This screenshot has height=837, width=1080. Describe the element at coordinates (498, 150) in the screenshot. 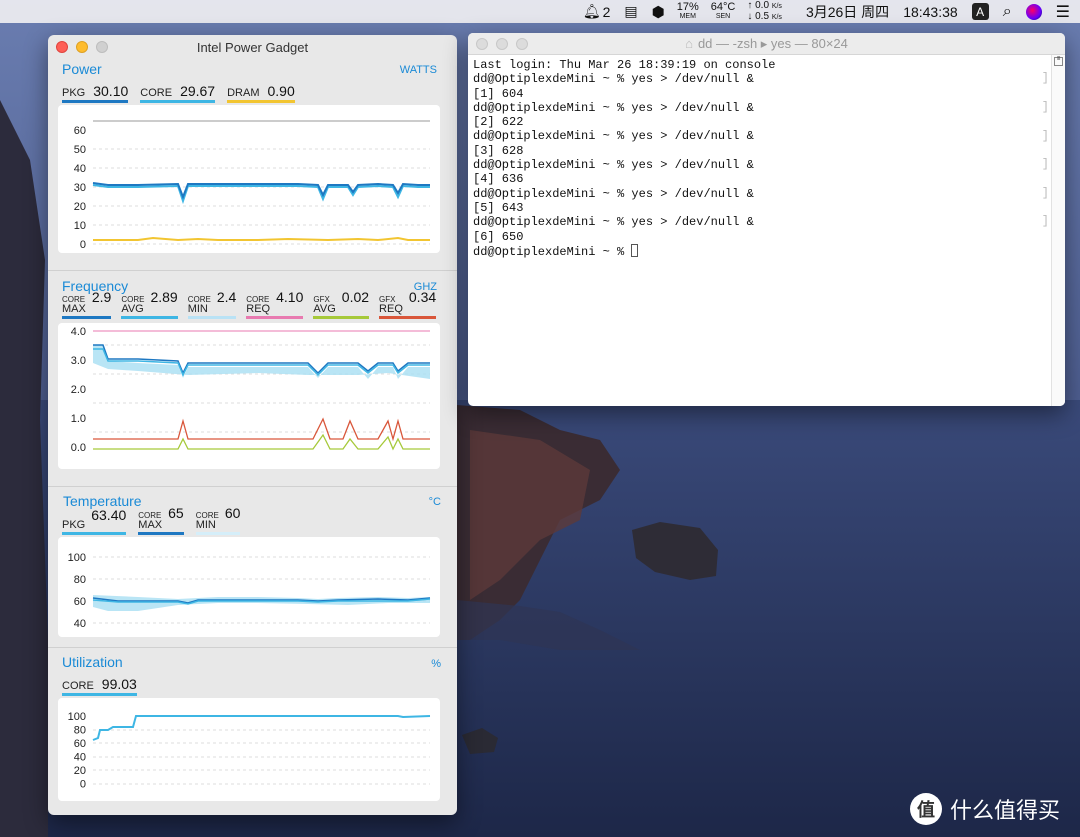

I see `terminal-line: [3] 628` at that location.